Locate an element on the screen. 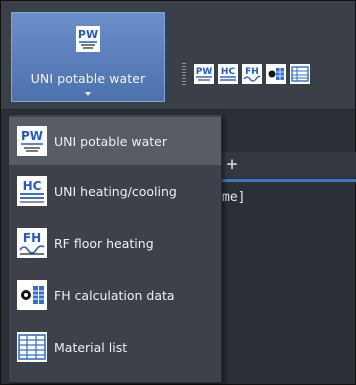  toolbar-fh-button: FH is located at coordinates (251, 74).